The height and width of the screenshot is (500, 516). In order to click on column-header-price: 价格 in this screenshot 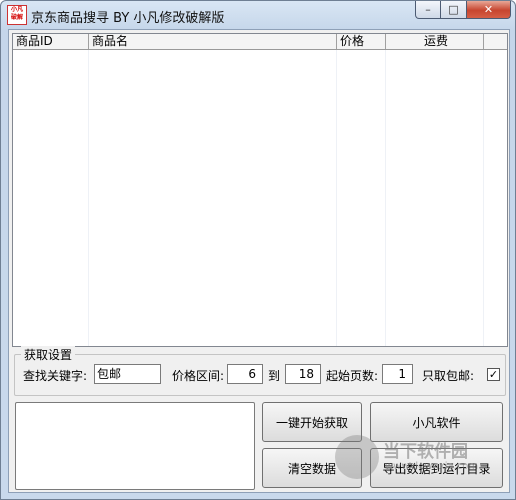, I will do `click(361, 41)`.